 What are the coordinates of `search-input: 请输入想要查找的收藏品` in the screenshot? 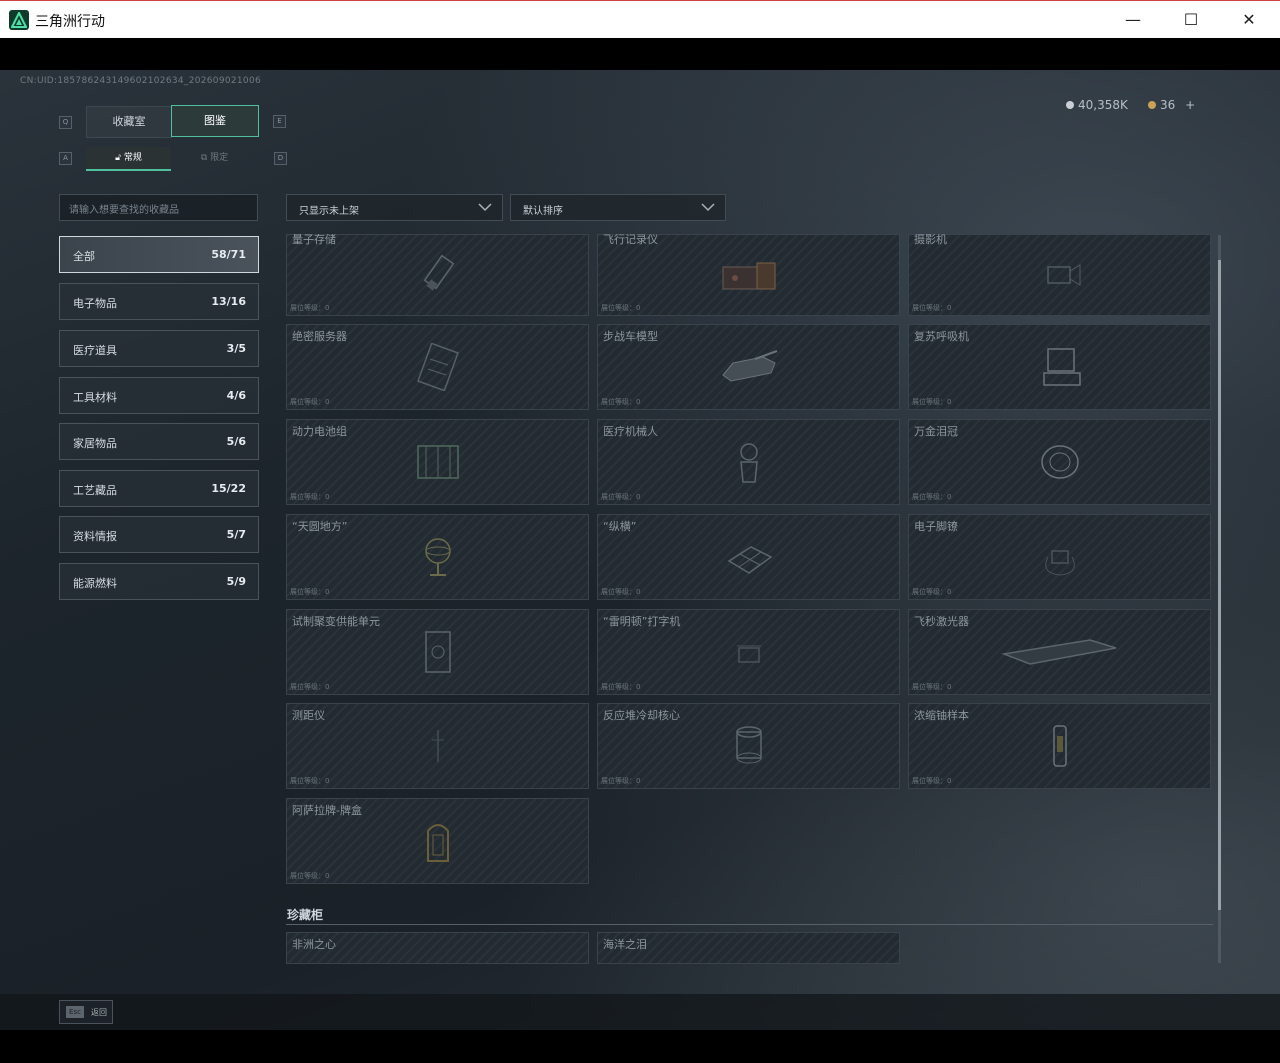 It's located at (158, 207).